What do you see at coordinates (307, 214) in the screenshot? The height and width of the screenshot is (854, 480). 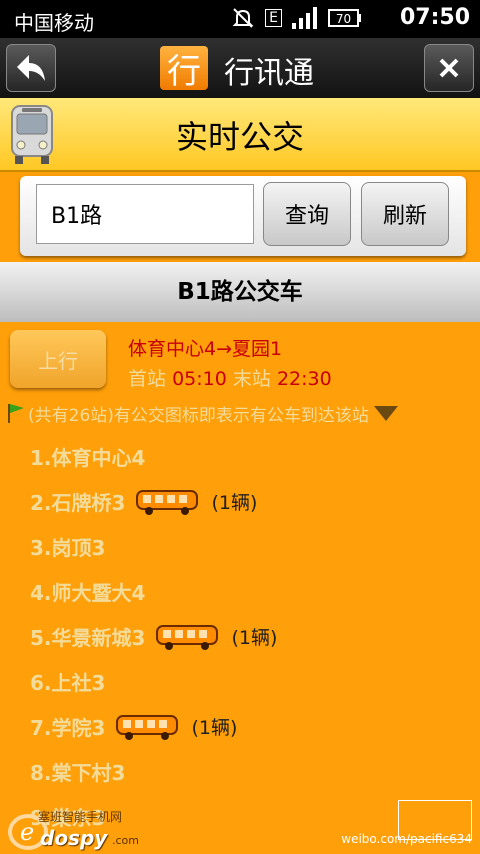 I see `query-button: 查询` at bounding box center [307, 214].